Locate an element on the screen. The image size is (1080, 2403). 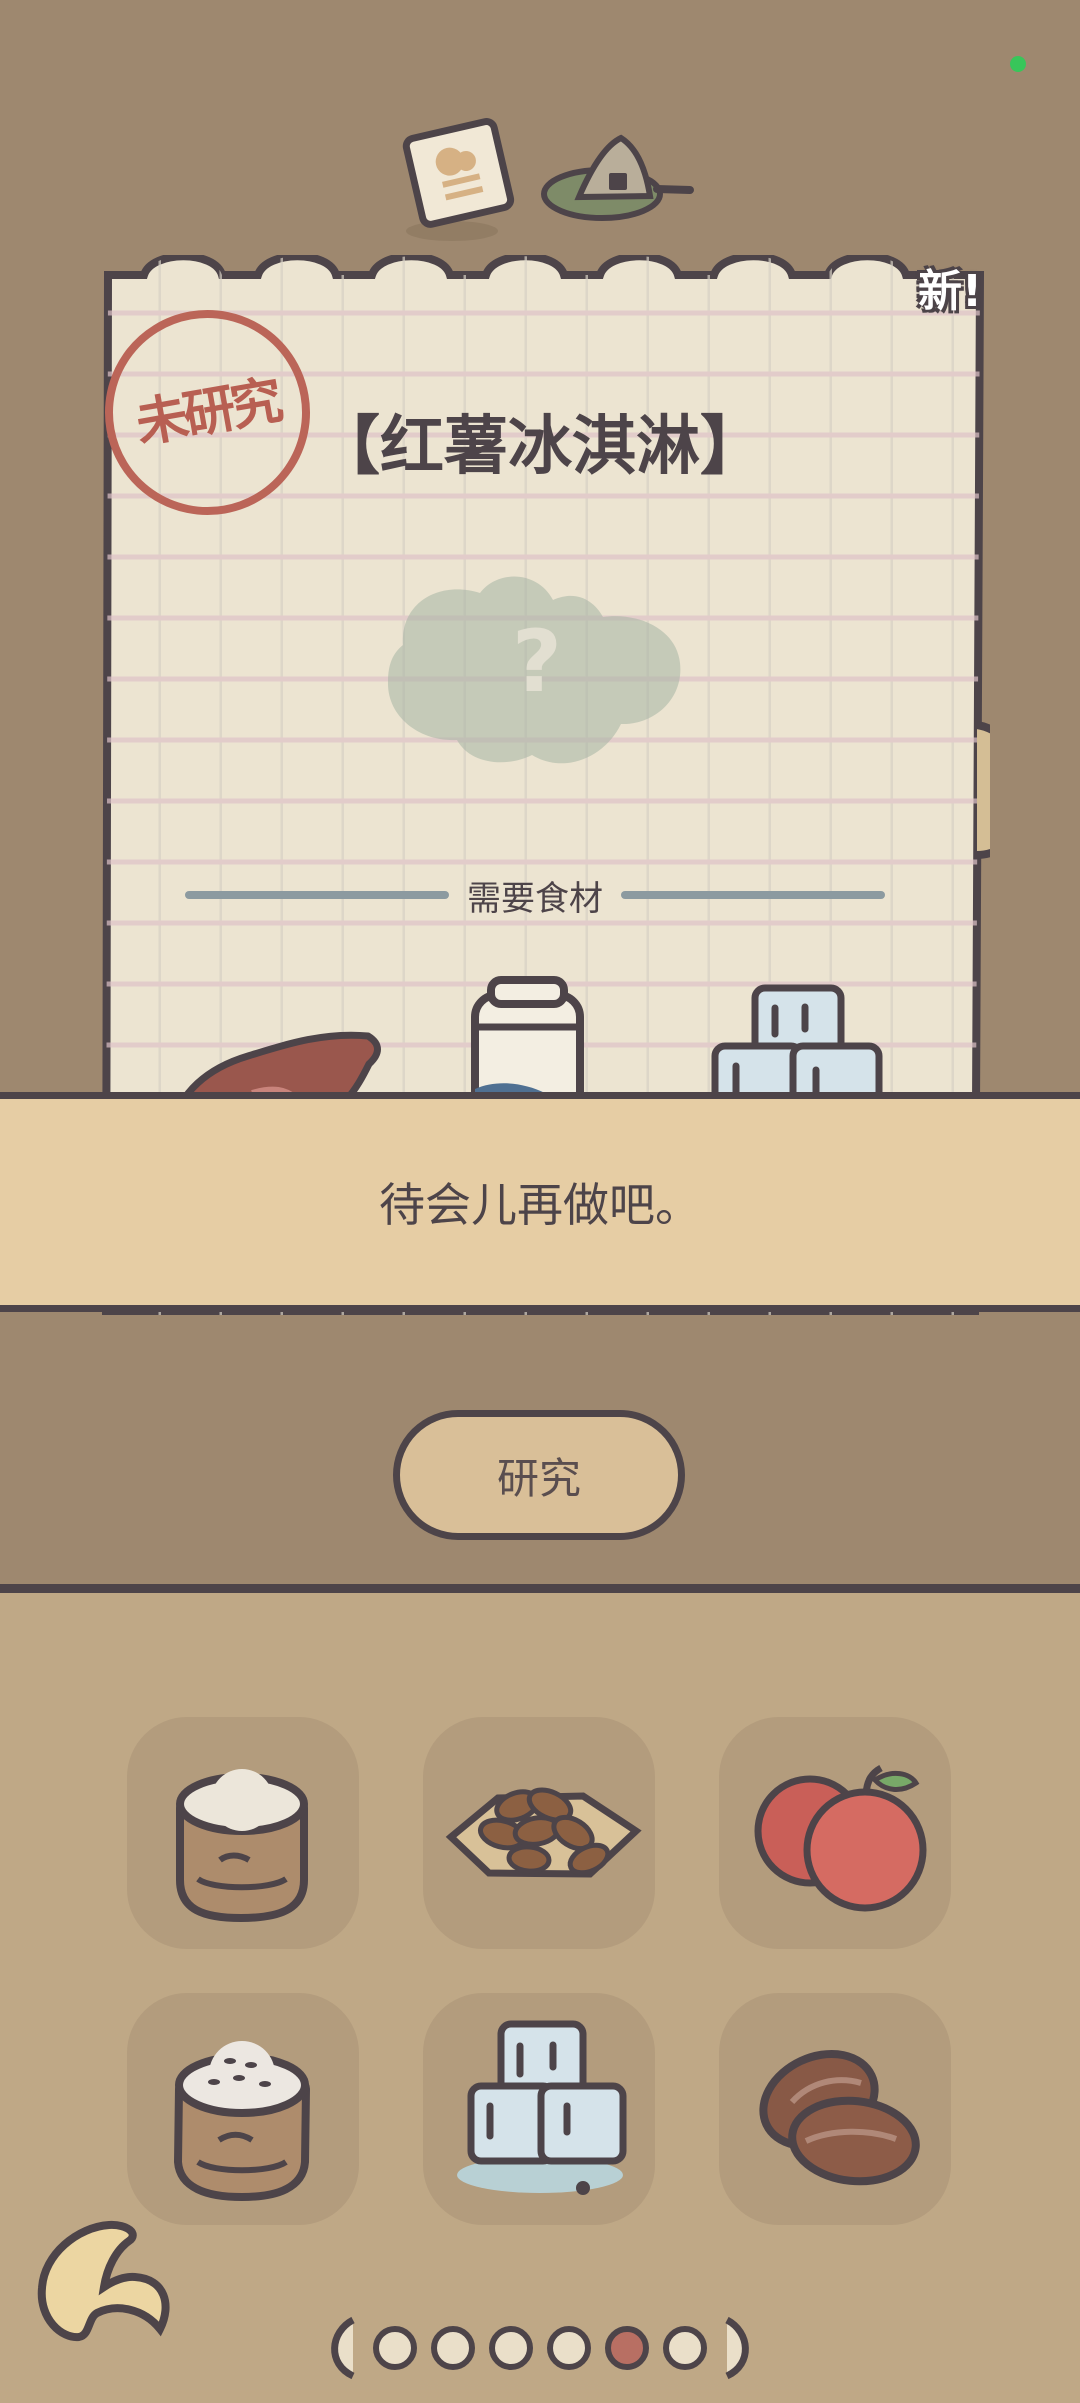
almonds-icon is located at coordinates (543, 1832).